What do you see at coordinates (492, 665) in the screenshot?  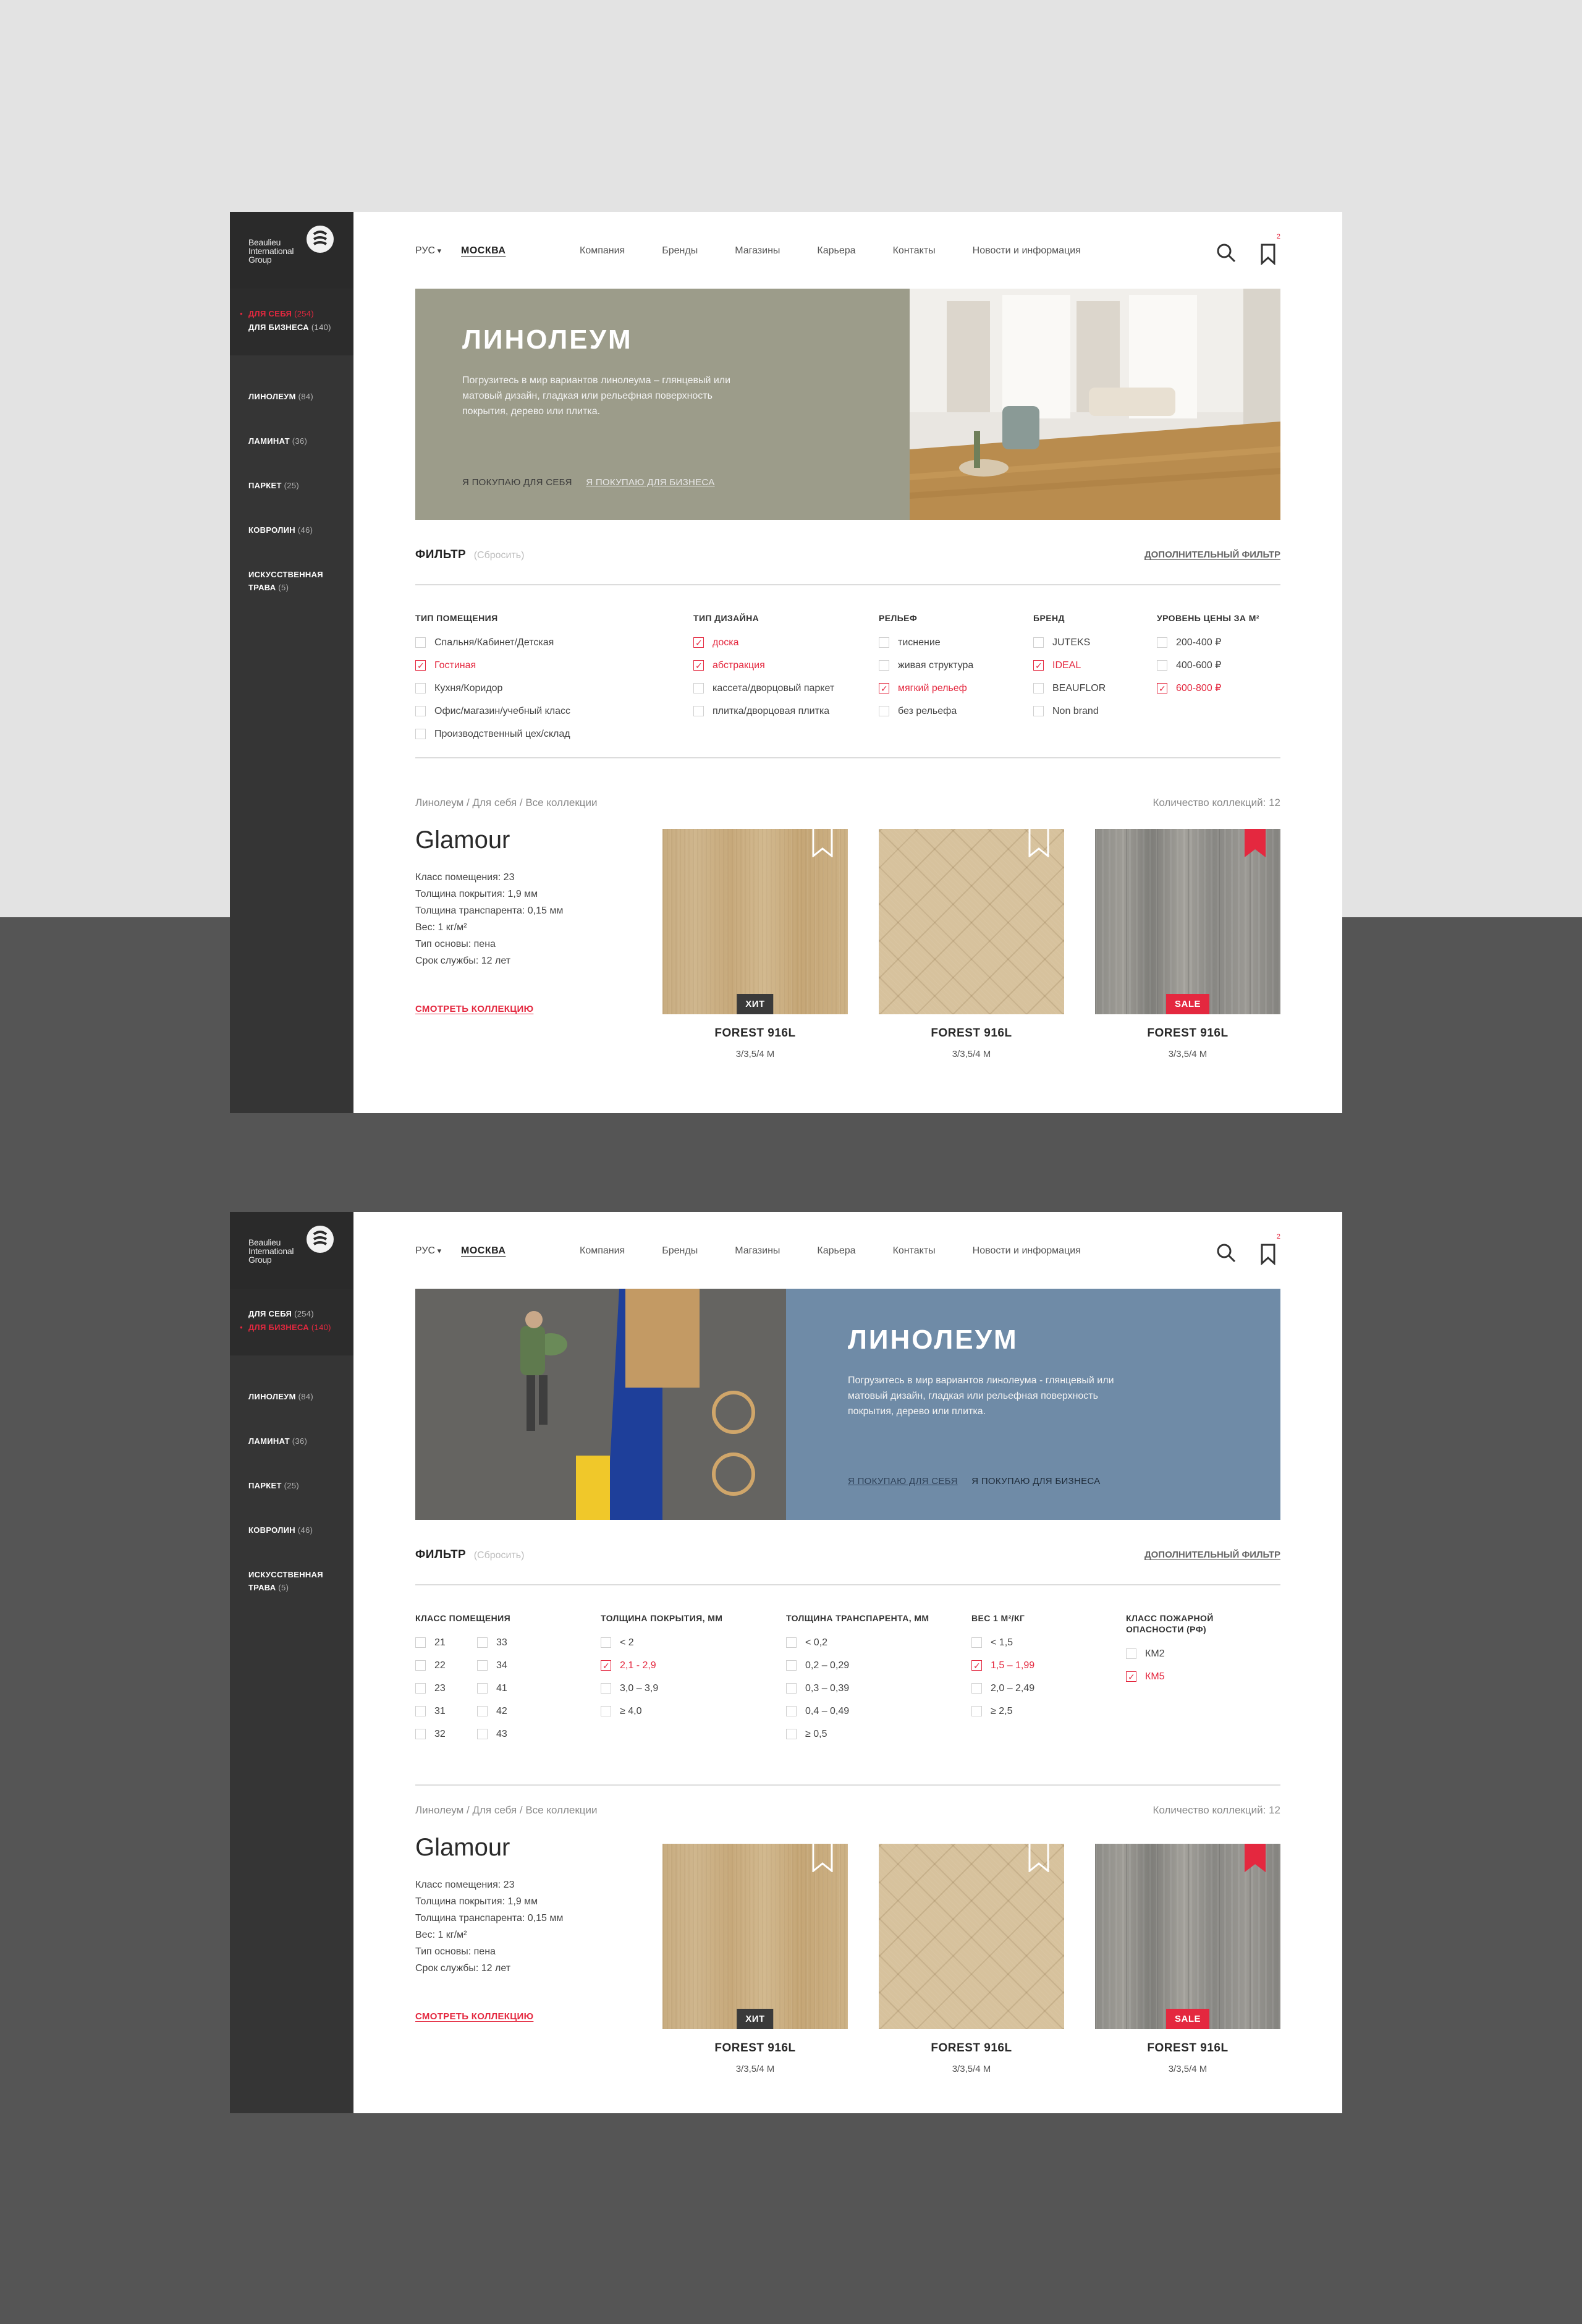 I see `filter-option: Гостиная` at bounding box center [492, 665].